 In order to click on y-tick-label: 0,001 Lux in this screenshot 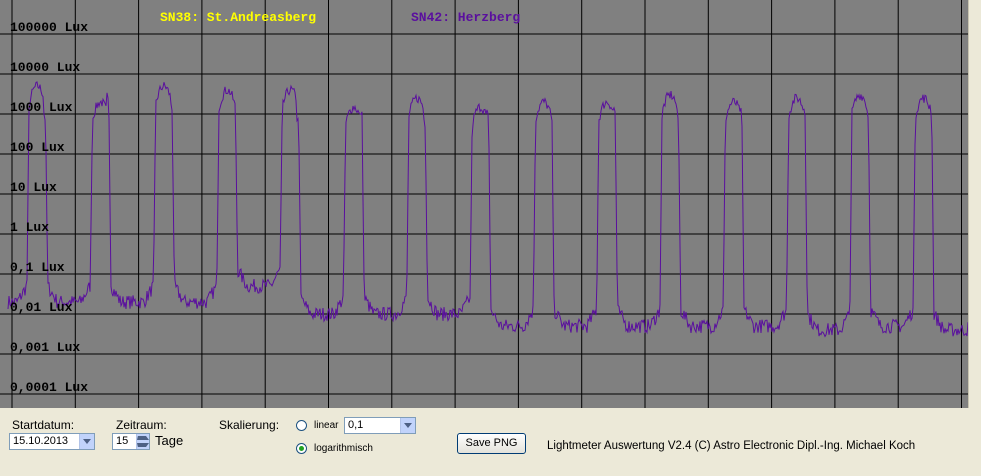, I will do `click(45, 347)`.